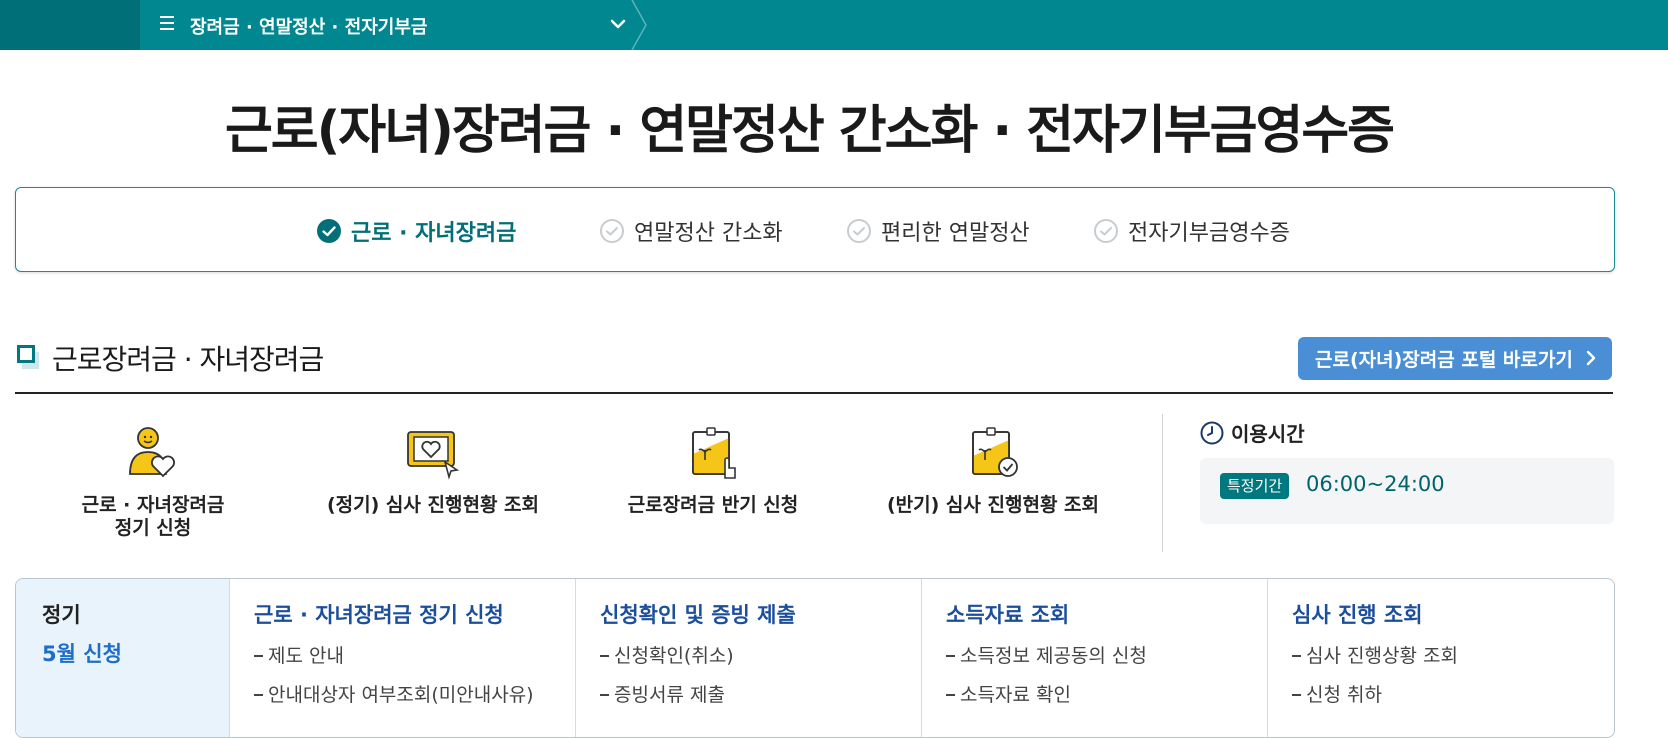 The height and width of the screenshot is (738, 1668). I want to click on tab-convenient-year-end: 편리한 연말정산, so click(938, 231).